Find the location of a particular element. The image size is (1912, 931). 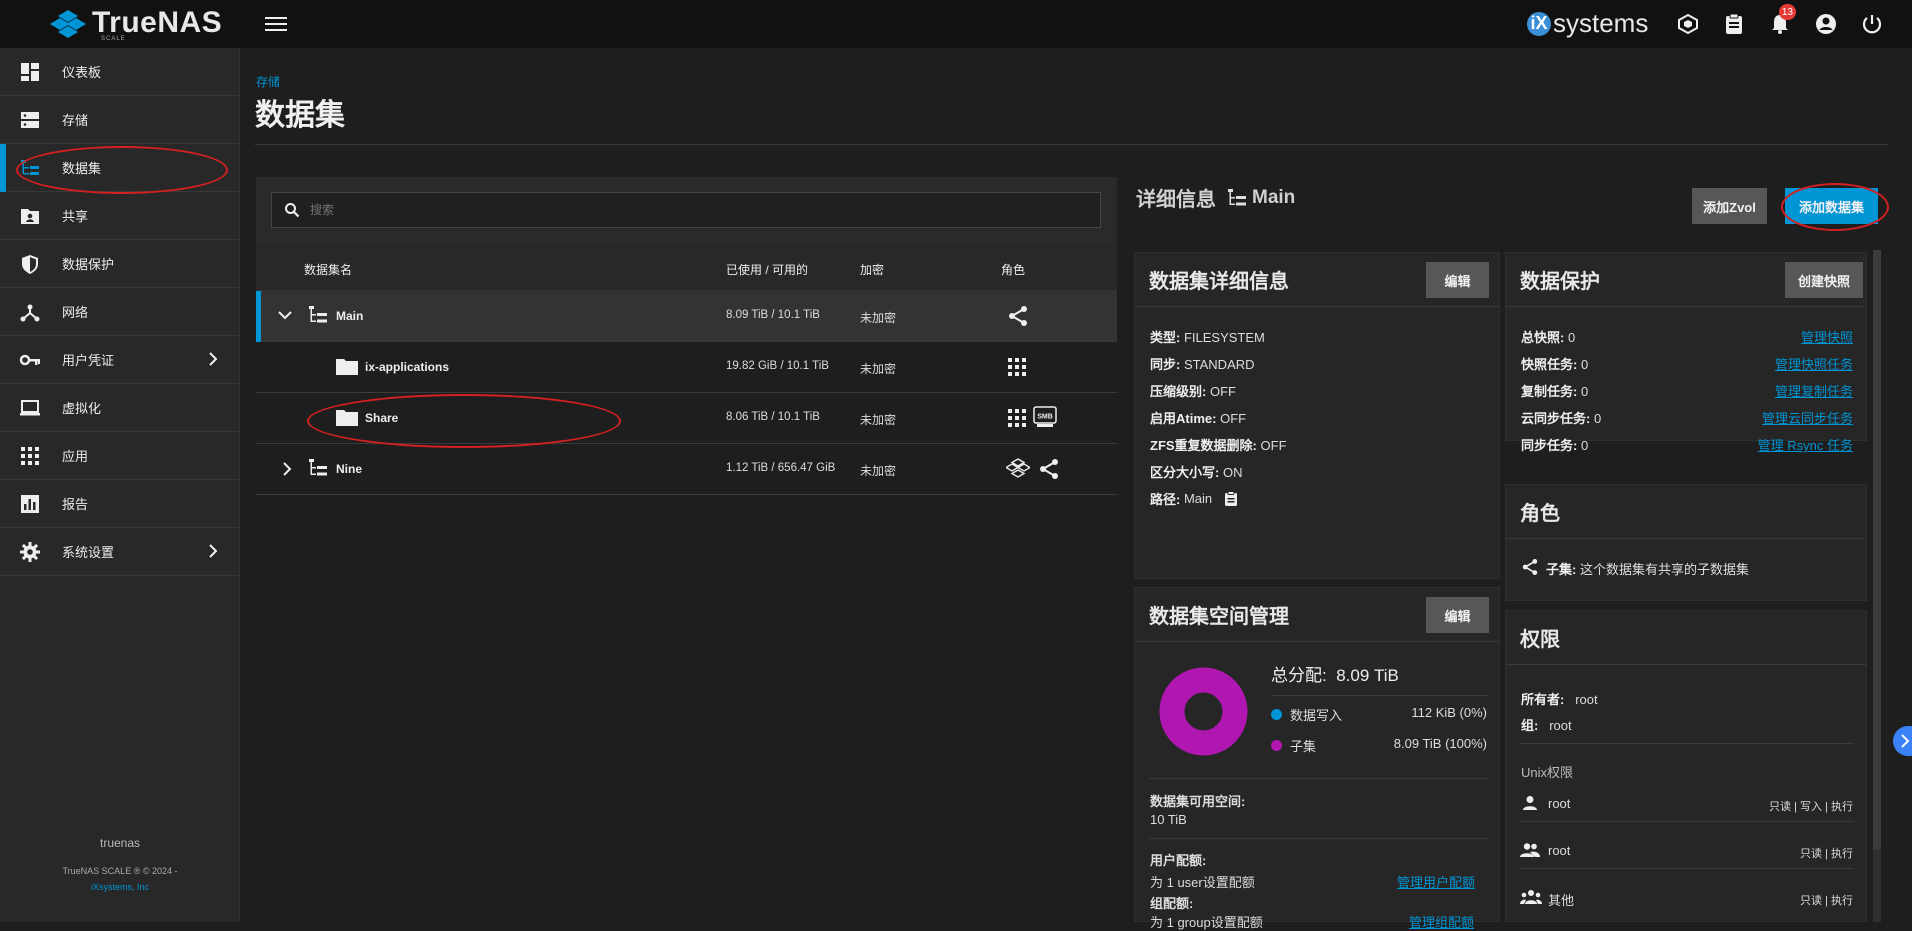

dataset-name: Nine is located at coordinates (349, 469).